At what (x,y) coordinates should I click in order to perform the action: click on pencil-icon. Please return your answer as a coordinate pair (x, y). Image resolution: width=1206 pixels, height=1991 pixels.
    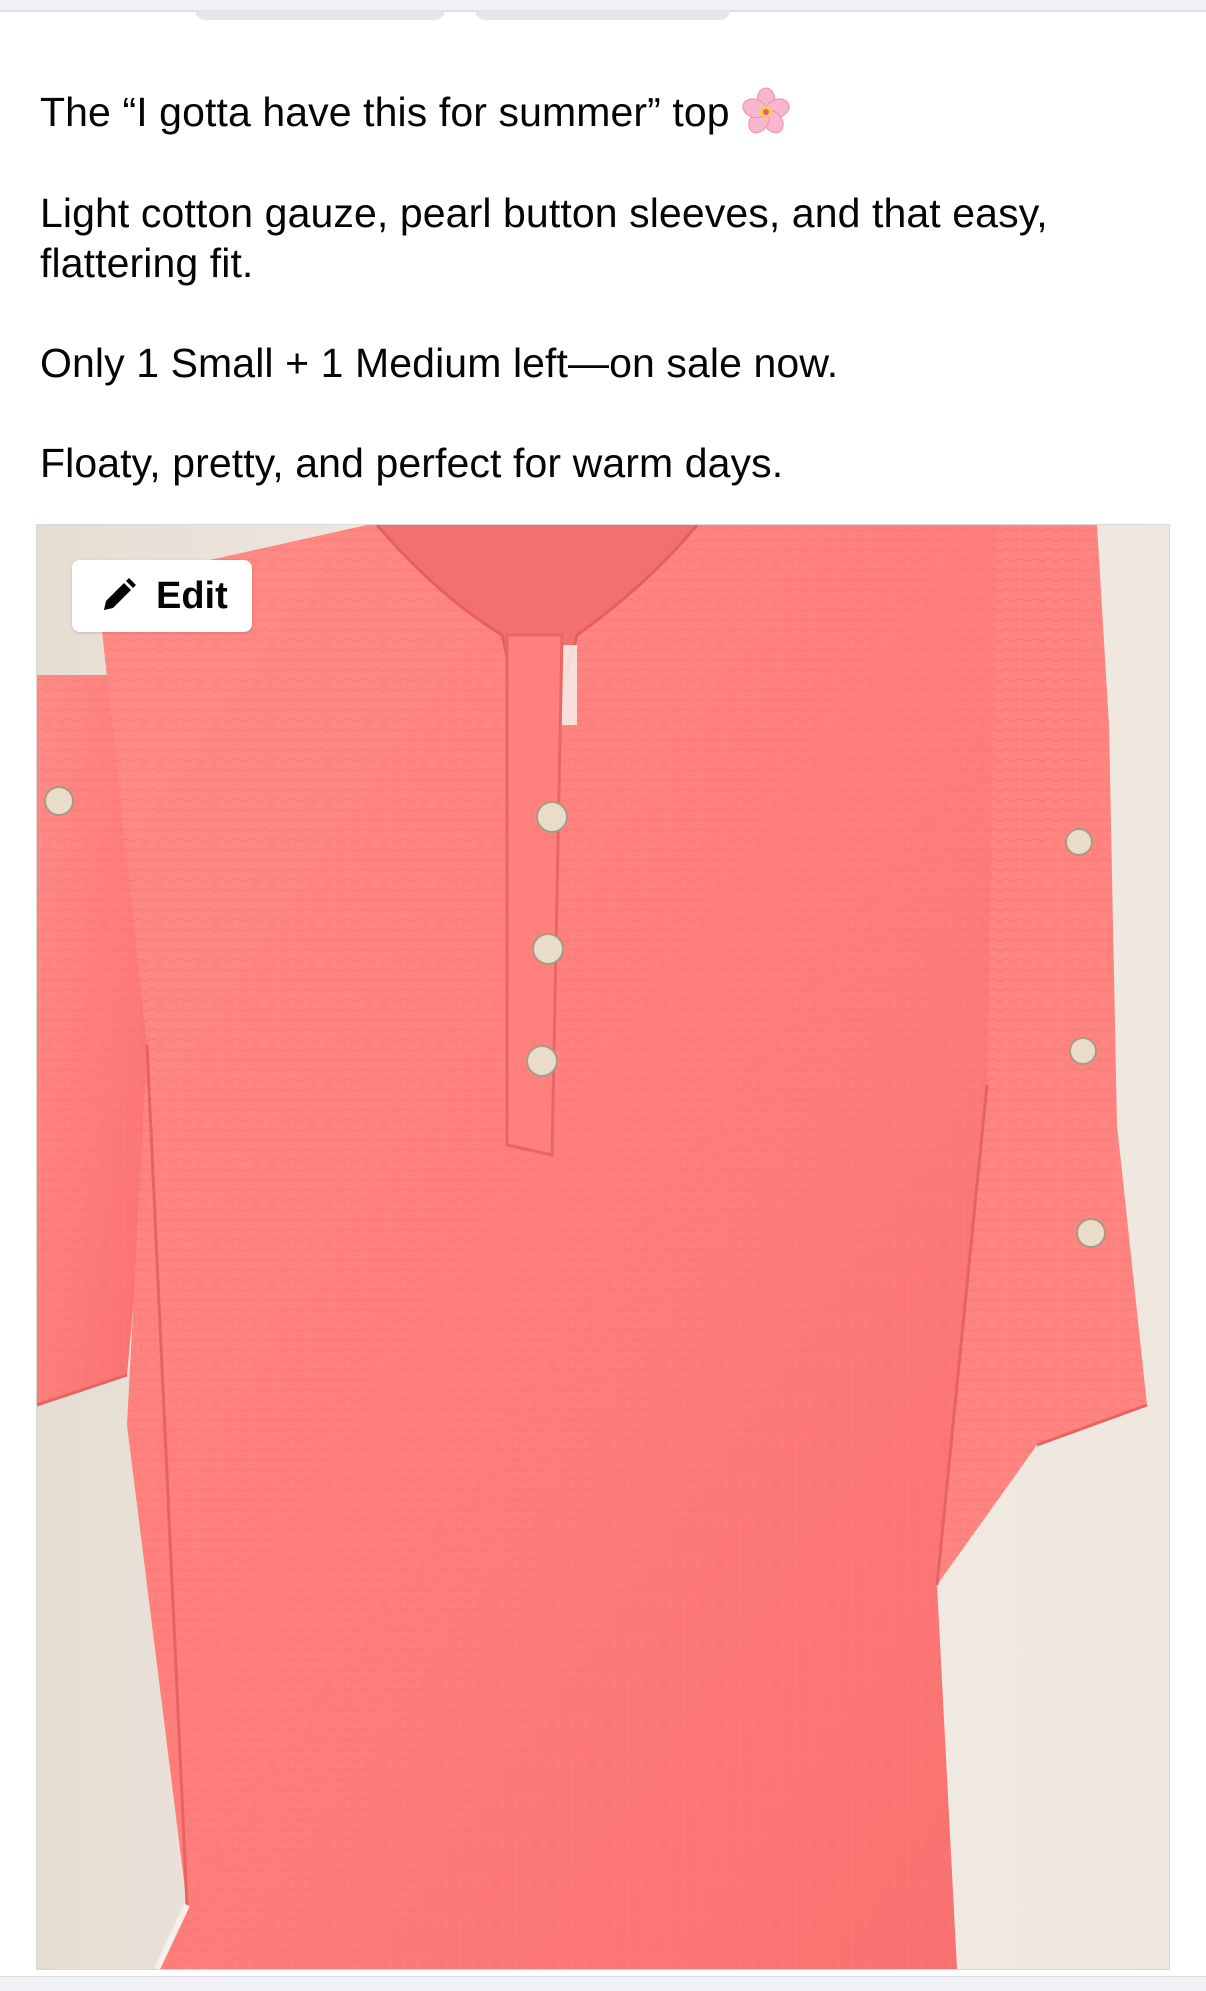
    Looking at the image, I should click on (120, 594).